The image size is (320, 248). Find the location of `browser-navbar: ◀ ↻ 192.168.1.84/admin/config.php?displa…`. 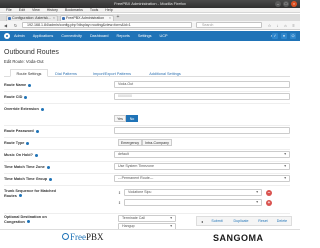

browser-navbar: ◀ ↻ 192.168.1.84/admin/config.php?displa… is located at coordinates (150, 25).